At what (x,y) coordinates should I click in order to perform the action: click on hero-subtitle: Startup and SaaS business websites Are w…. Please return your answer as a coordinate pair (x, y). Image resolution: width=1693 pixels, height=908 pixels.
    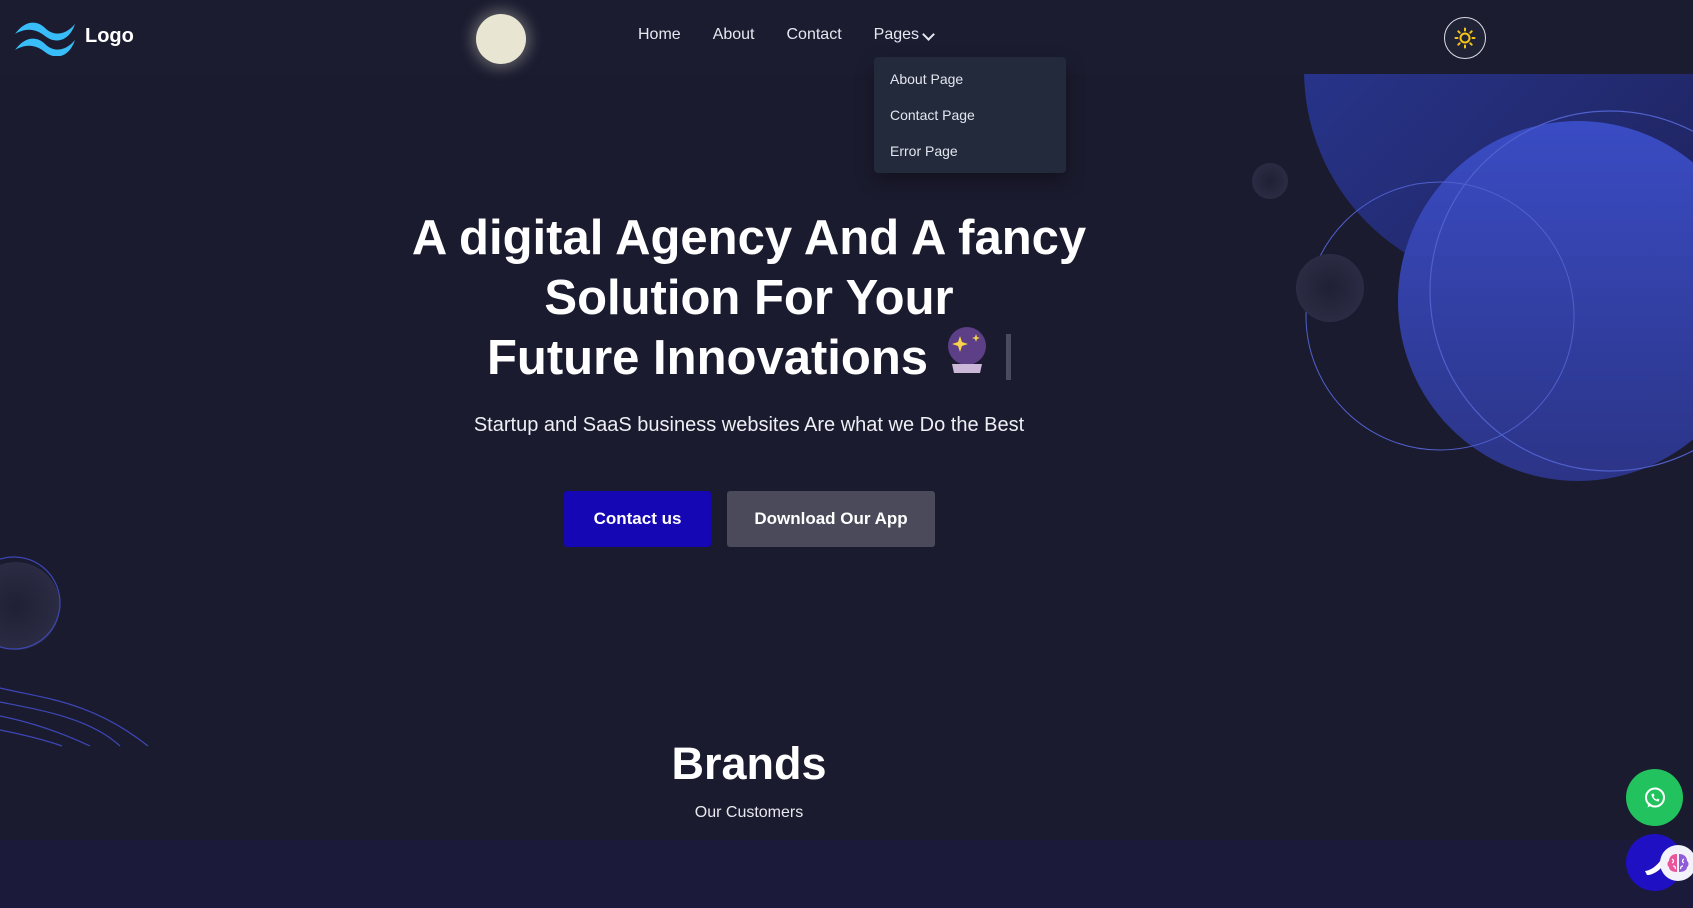
    Looking at the image, I should click on (749, 425).